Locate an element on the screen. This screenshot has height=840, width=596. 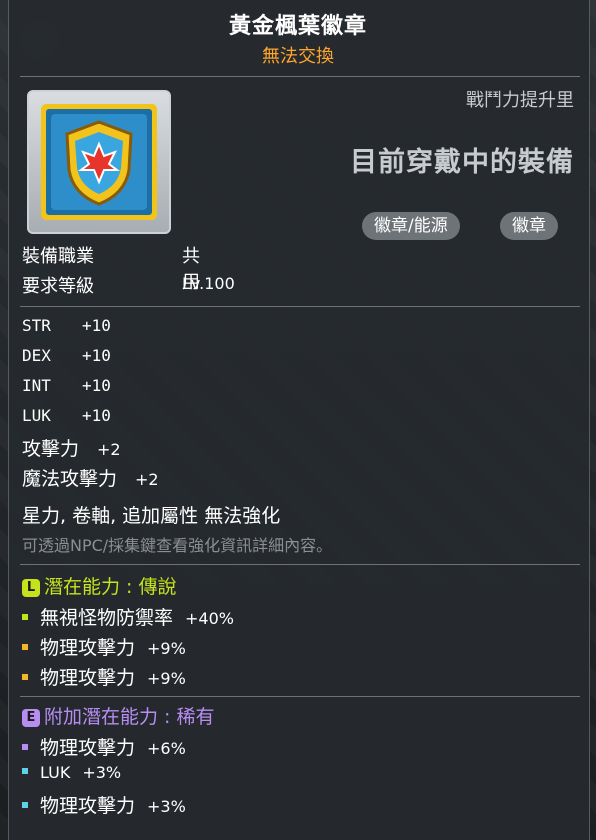
legendary-badge-icon: L is located at coordinates (31, 588).